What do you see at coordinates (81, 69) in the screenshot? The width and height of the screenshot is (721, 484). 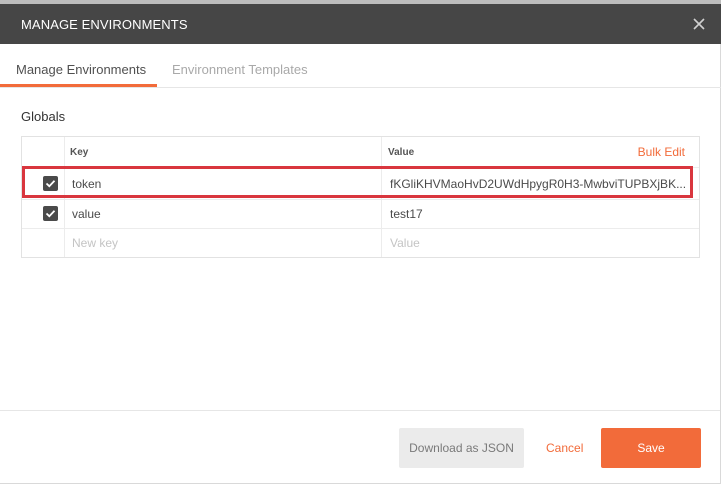 I see `tab-manage-environments: Manage Environments` at bounding box center [81, 69].